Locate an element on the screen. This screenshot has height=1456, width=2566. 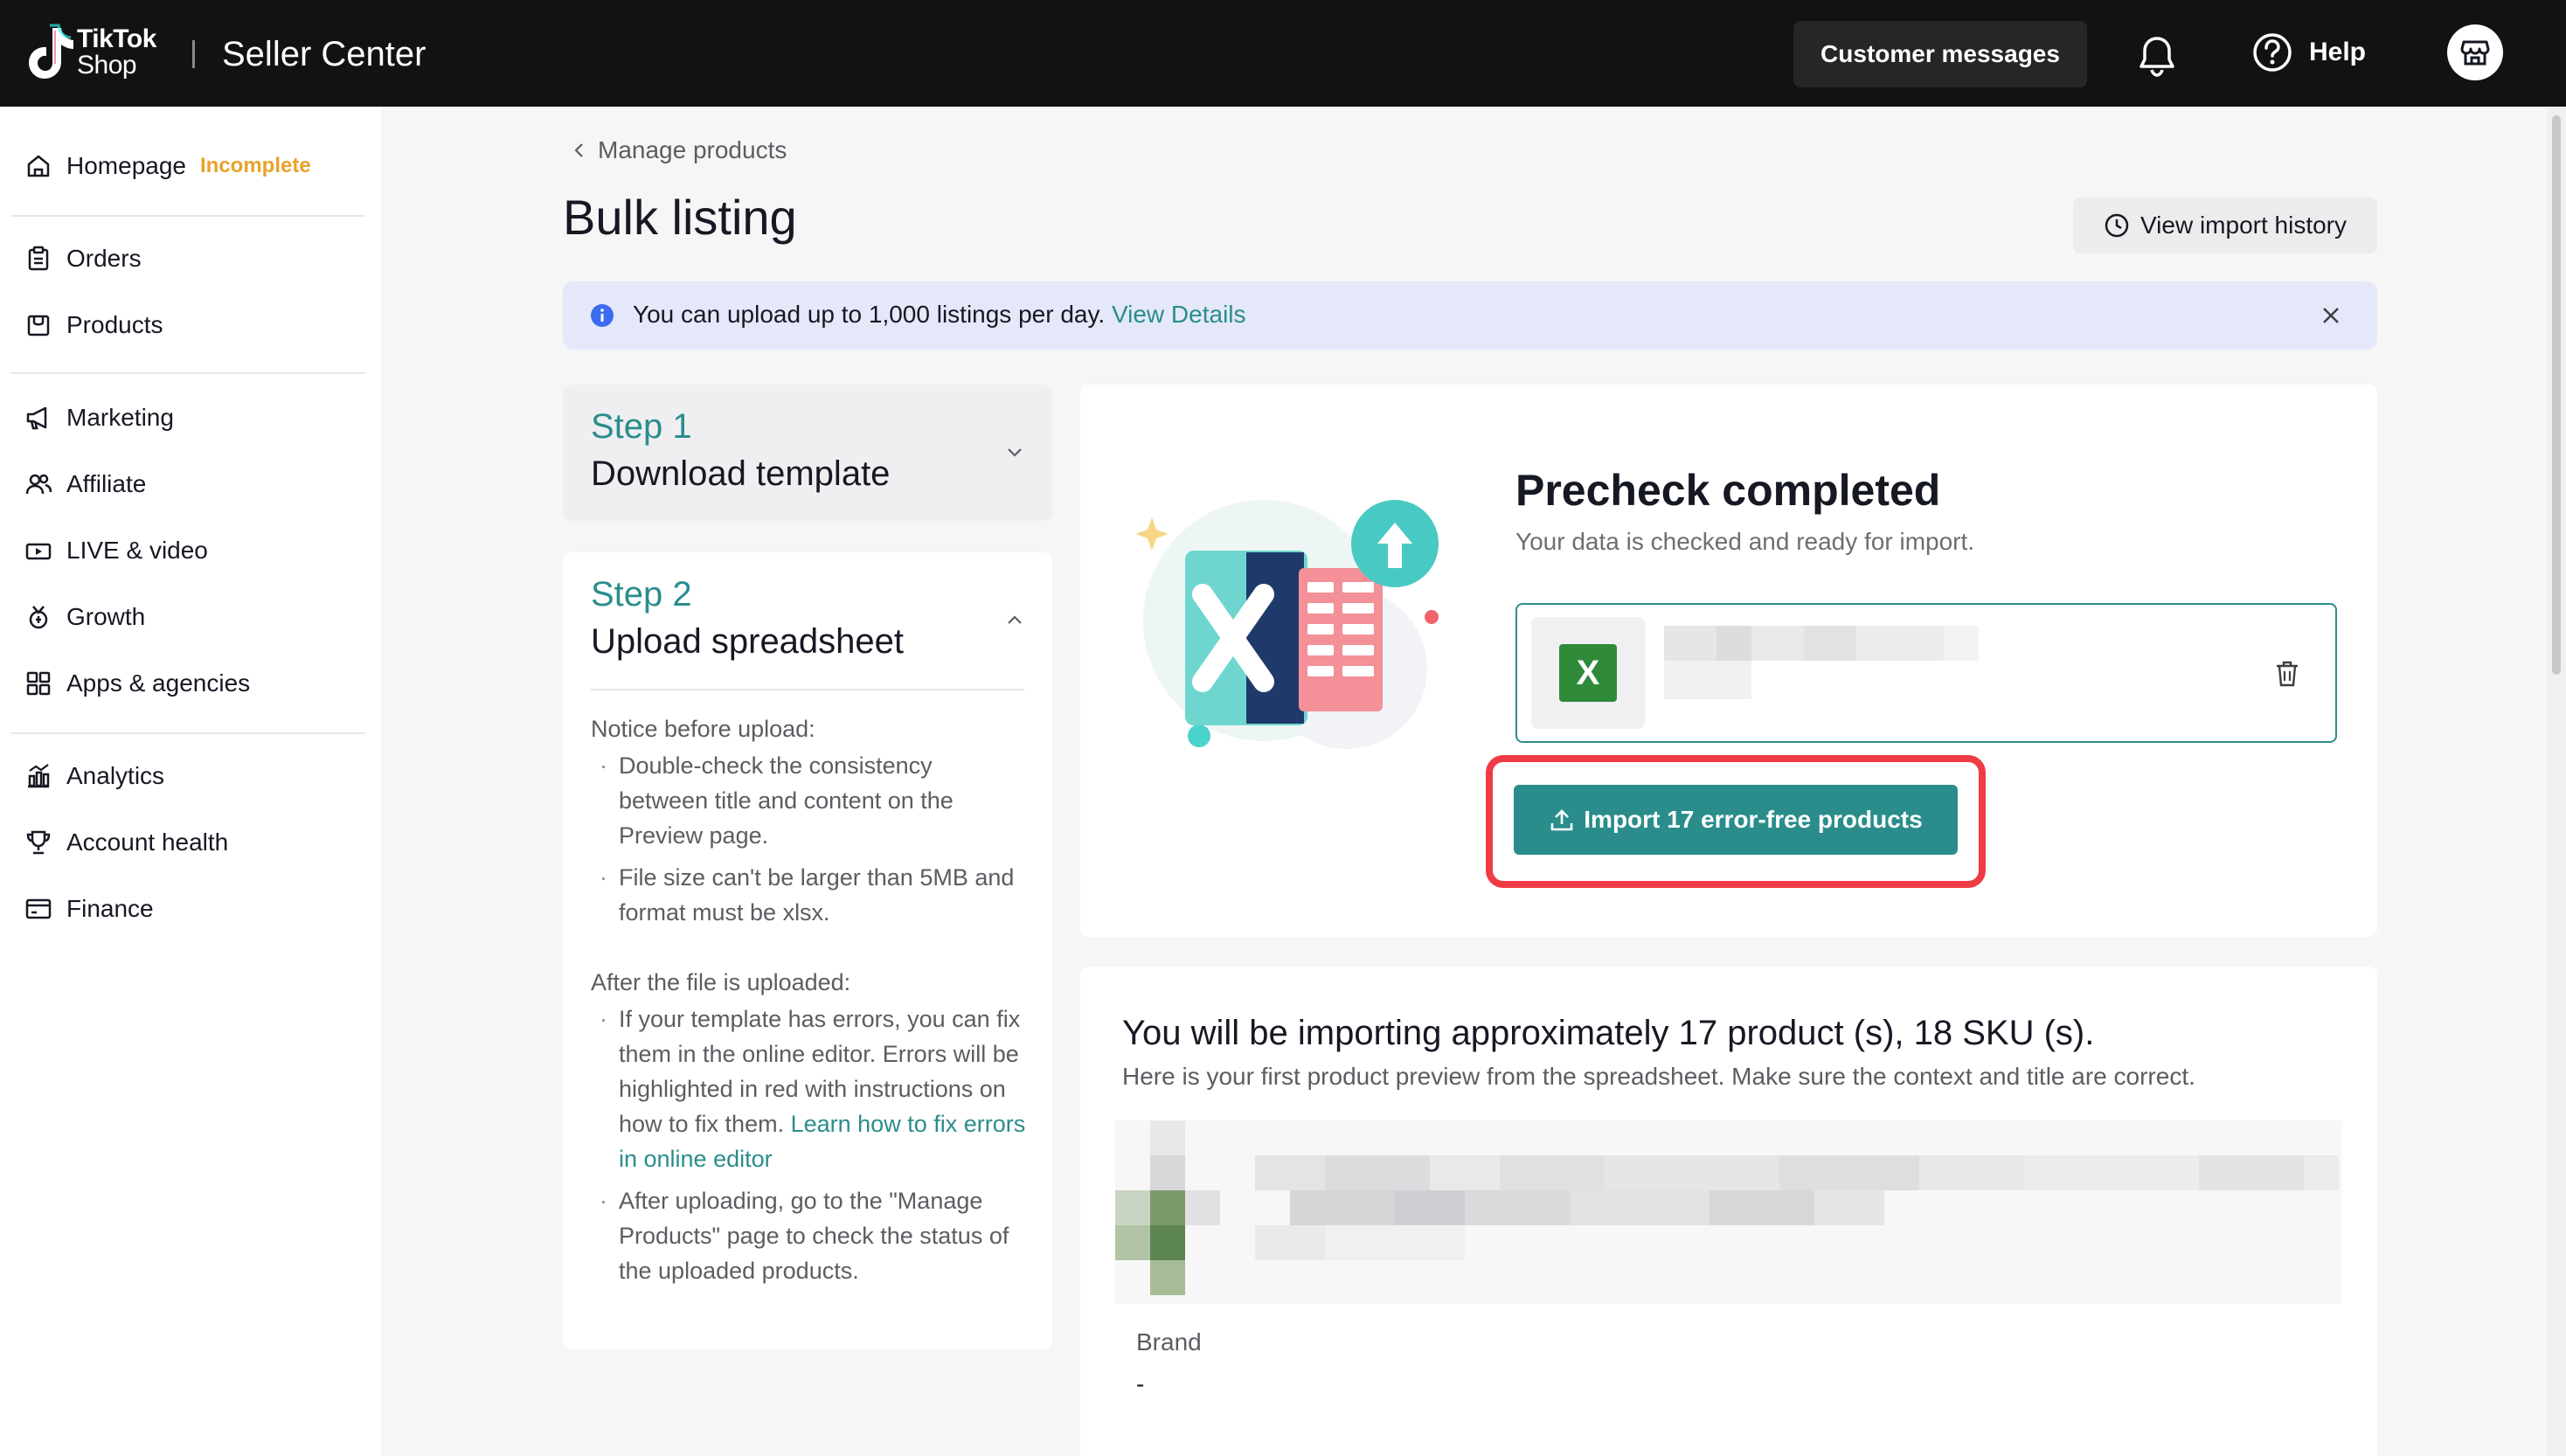
sidebar-item-live-video: LIVE & video is located at coordinates (116, 551).